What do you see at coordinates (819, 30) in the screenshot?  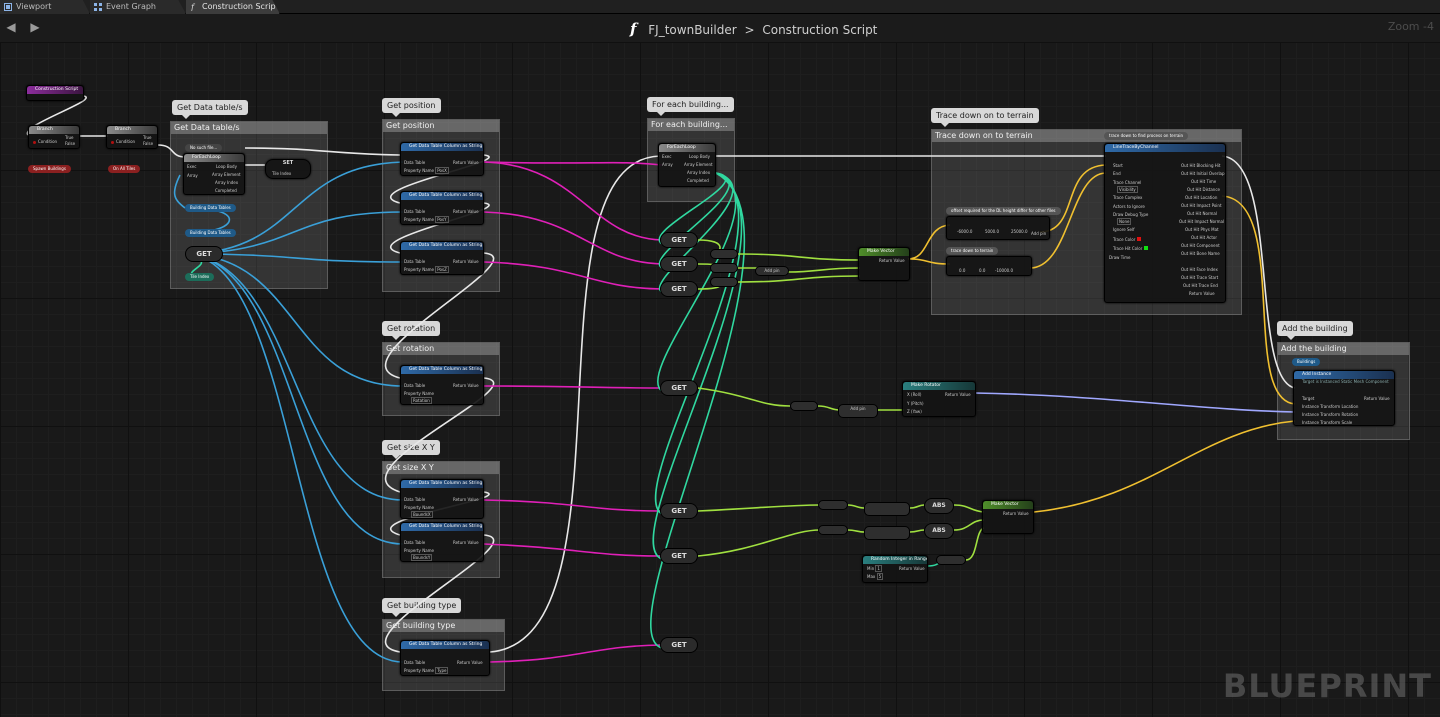 I see `breadcrumb-graph: Construction Script` at bounding box center [819, 30].